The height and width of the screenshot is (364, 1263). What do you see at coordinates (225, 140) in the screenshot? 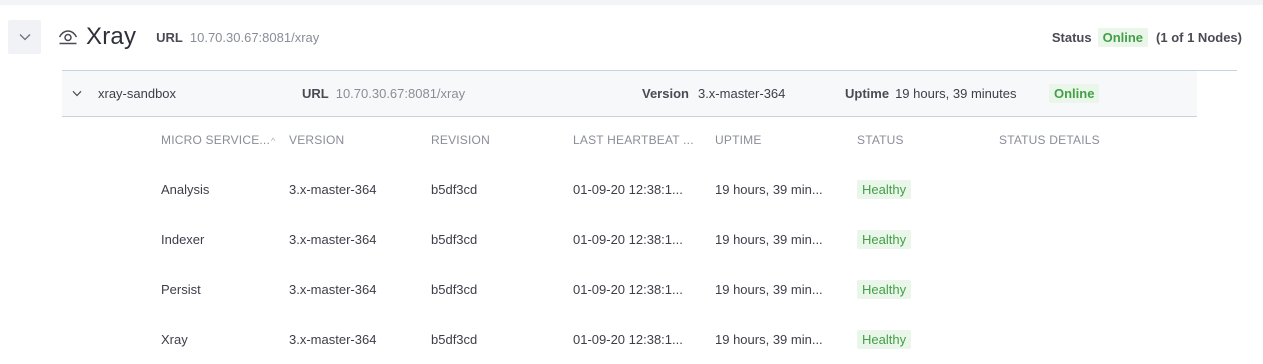
I see `column-header-micro-service: MICRO SERVICE...^` at bounding box center [225, 140].